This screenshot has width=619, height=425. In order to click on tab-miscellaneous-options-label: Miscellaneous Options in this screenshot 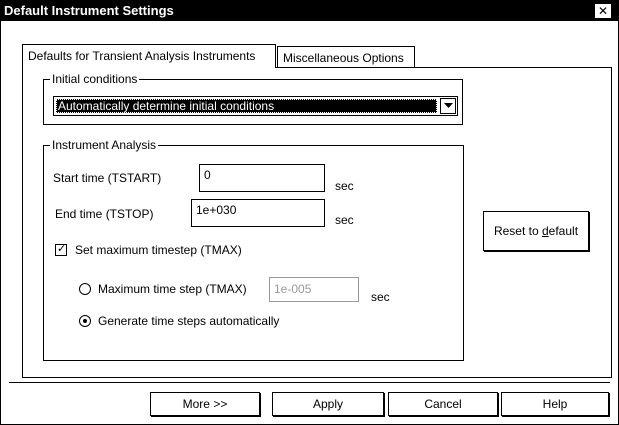, I will do `click(343, 58)`.